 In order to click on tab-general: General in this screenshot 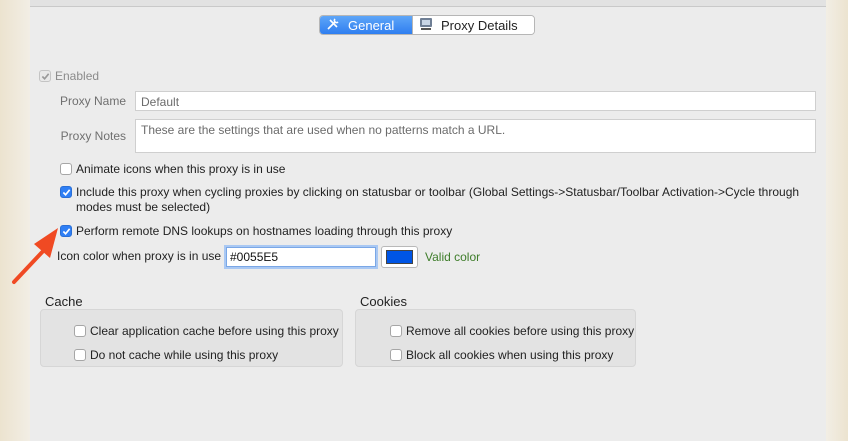, I will do `click(366, 25)`.